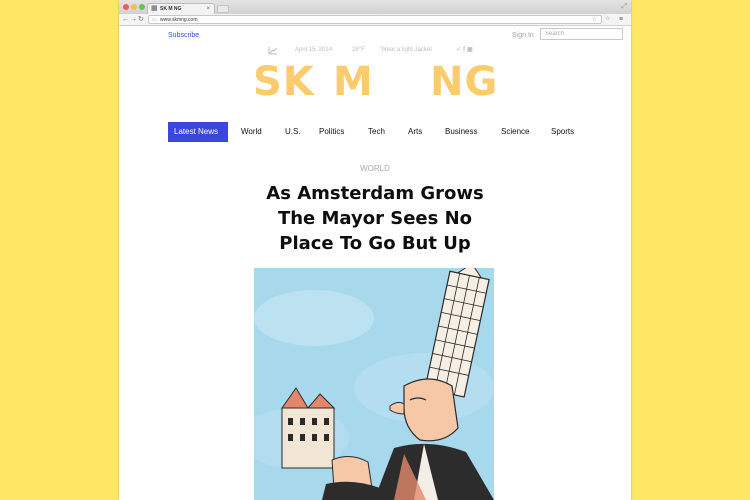 The height and width of the screenshot is (500, 750). Describe the element at coordinates (415, 132) in the screenshot. I see `nav-arts: Arts` at that location.